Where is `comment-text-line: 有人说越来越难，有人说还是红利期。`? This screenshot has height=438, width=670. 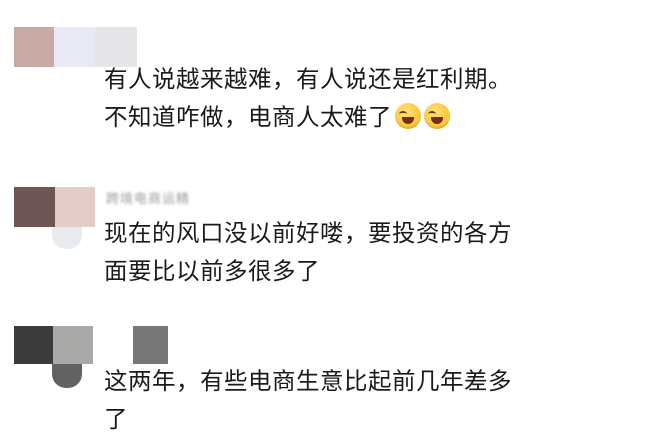
comment-text-line: 有人说越来越难，有人说还是红利期。 is located at coordinates (308, 79).